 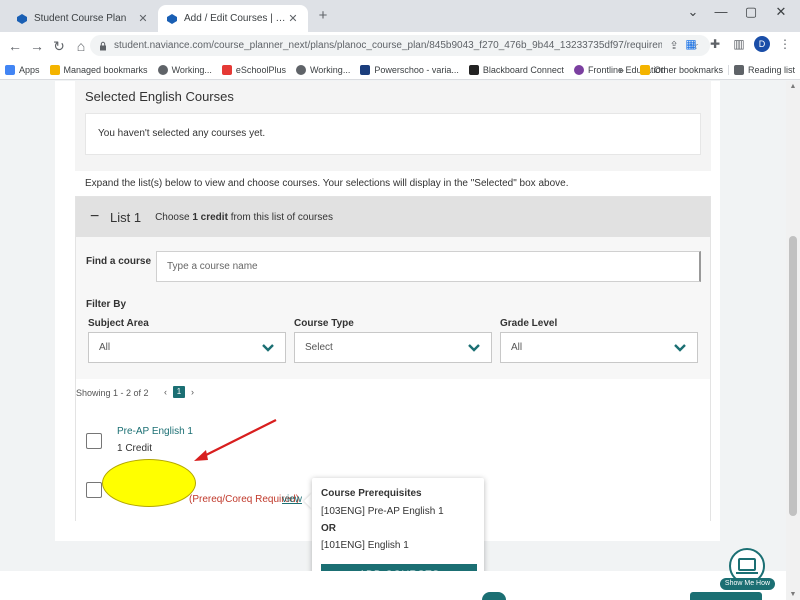 What do you see at coordinates (793, 86) in the screenshot?
I see `scroll-up-icon: ▲` at bounding box center [793, 86].